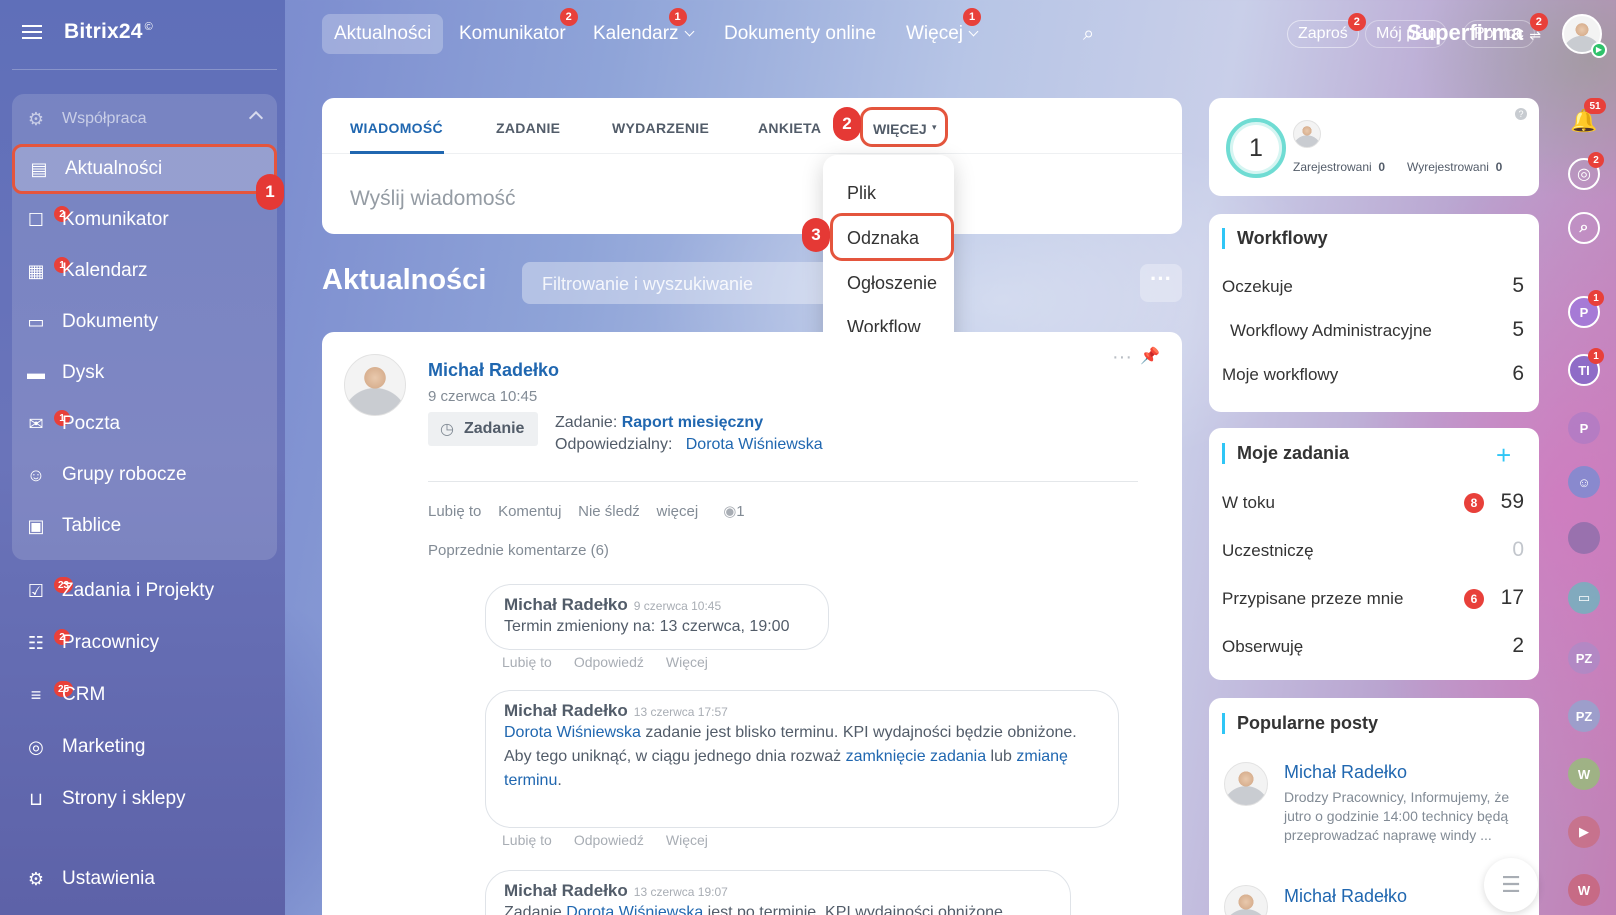  I want to click on chat-avatar-4: PZ, so click(1584, 658).